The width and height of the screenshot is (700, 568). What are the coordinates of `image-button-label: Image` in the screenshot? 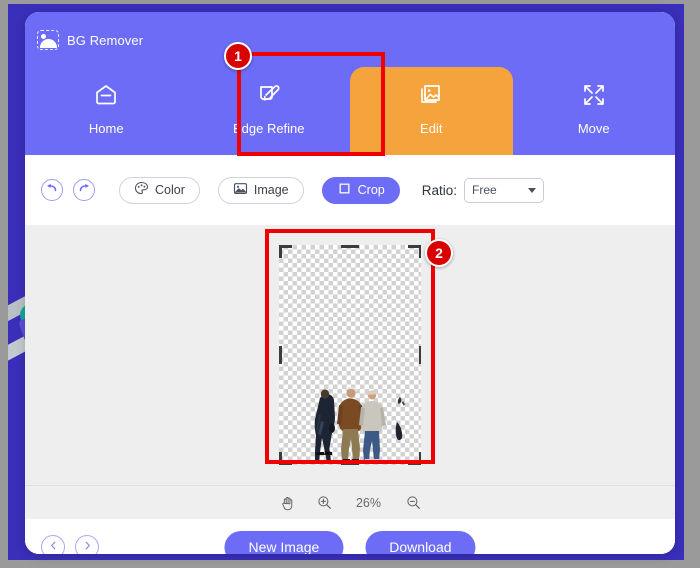 It's located at (271, 190).